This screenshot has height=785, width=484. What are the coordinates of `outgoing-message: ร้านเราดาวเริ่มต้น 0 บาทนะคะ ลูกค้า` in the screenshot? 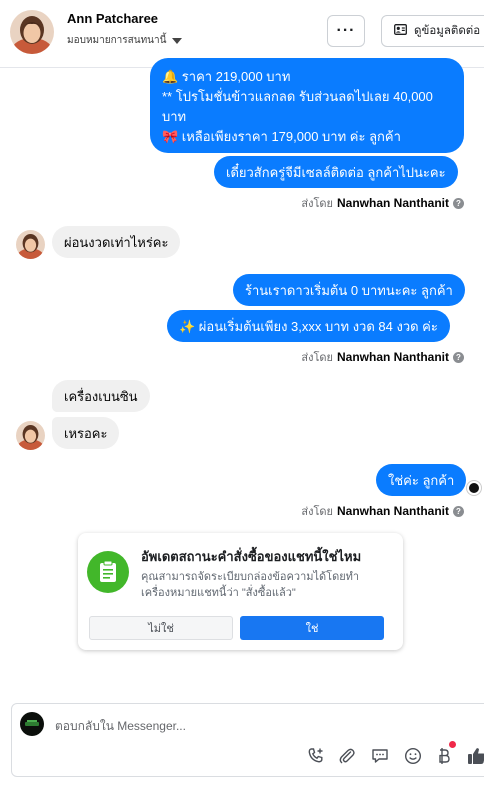 It's located at (349, 290).